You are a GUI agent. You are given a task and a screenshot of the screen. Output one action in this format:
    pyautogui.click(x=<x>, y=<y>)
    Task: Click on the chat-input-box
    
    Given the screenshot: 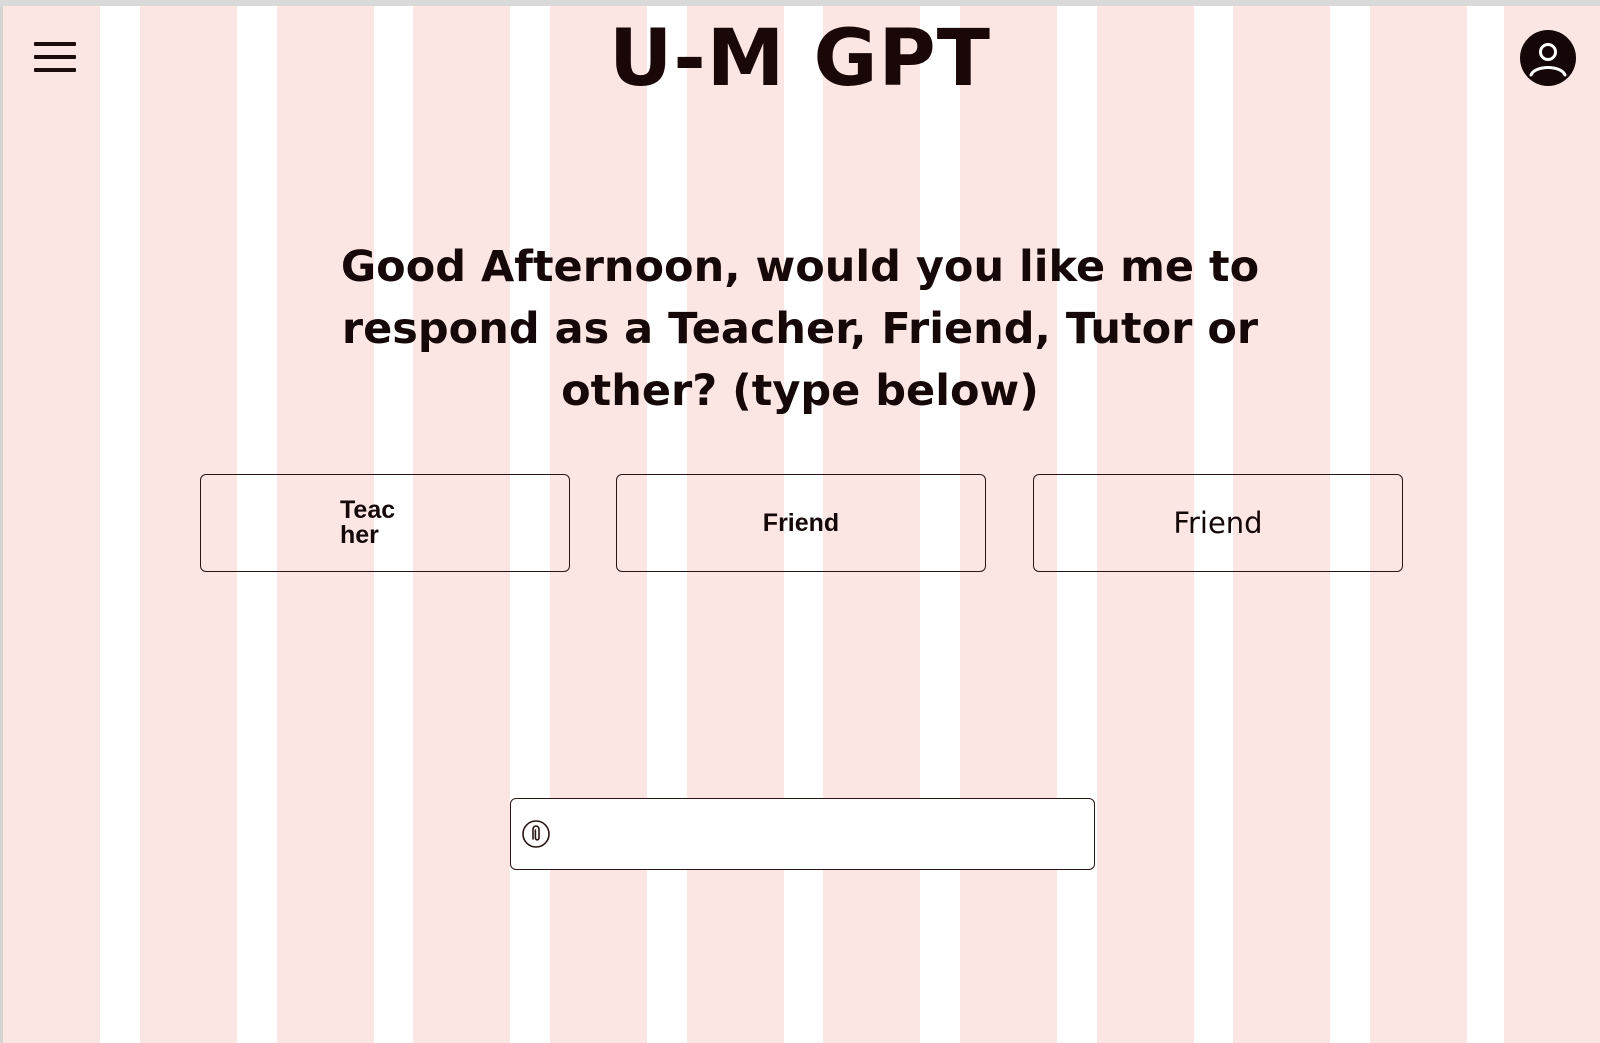 What is the action you would take?
    pyautogui.click(x=802, y=834)
    